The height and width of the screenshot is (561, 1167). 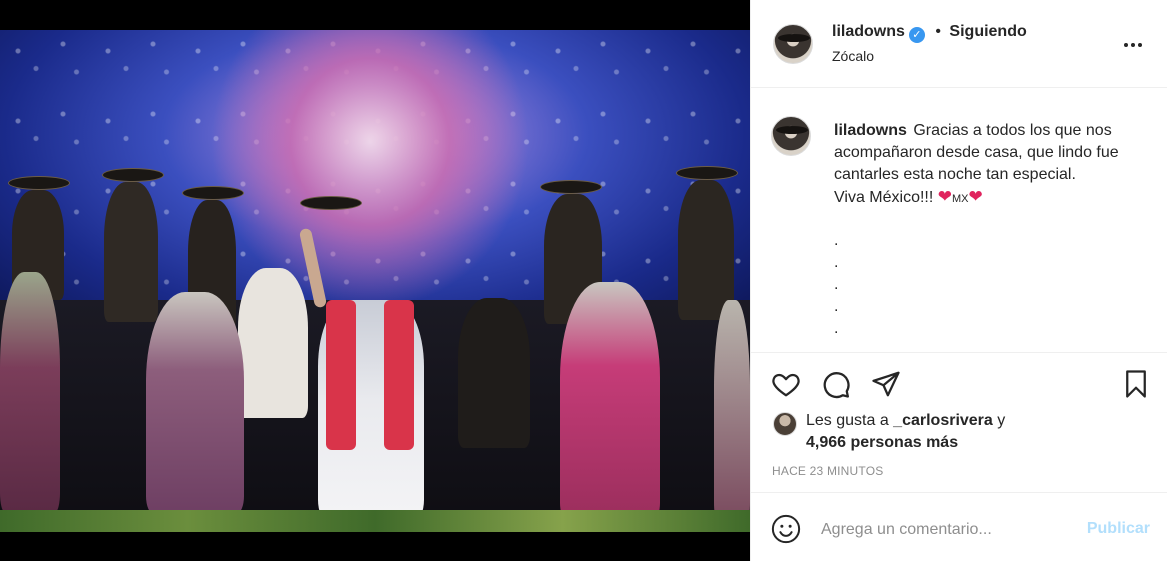 What do you see at coordinates (999, 420) in the screenshot?
I see `likes-middle: y` at bounding box center [999, 420].